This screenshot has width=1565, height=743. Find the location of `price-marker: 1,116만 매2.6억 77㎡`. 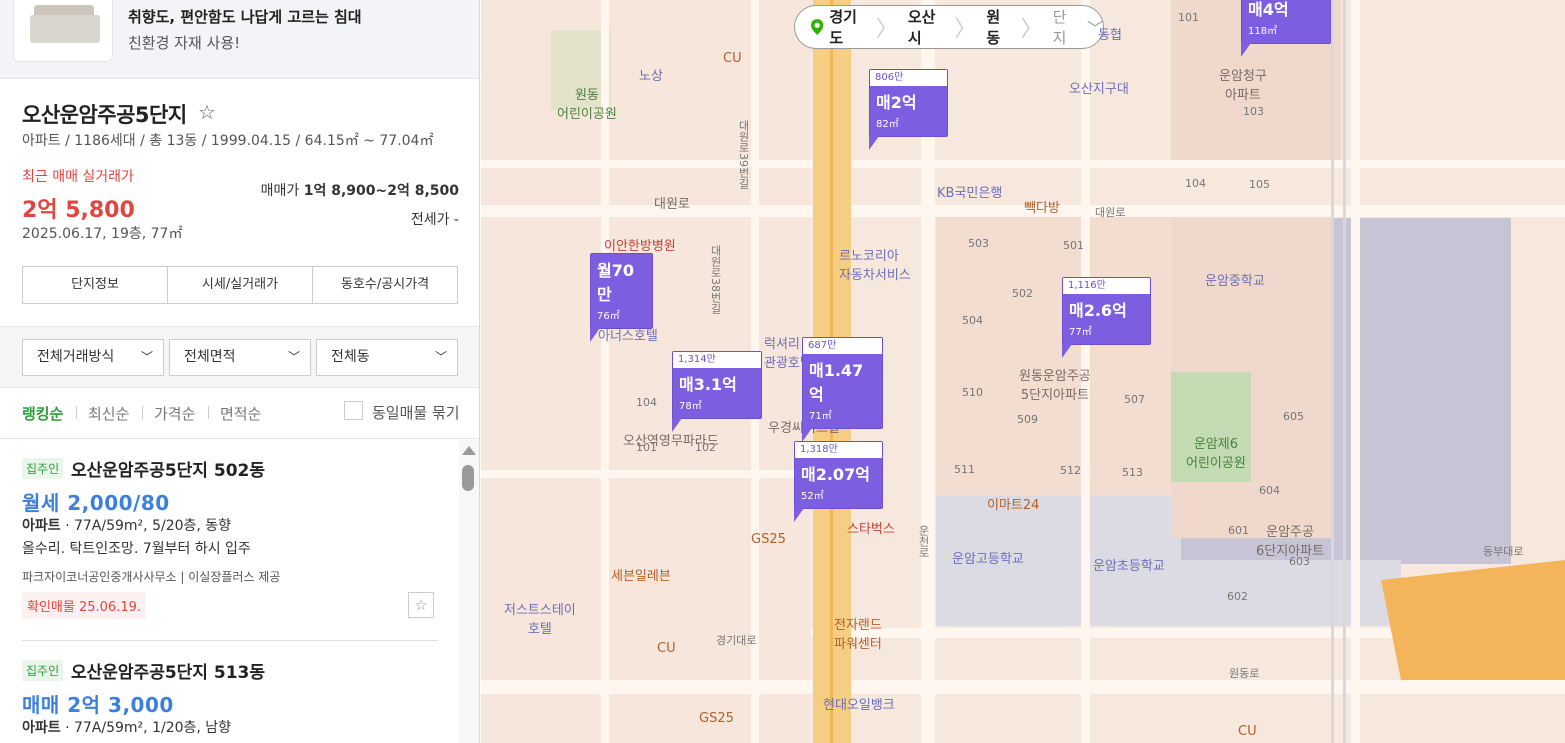

price-marker: 1,116만 매2.6억 77㎡ is located at coordinates (1106, 317).